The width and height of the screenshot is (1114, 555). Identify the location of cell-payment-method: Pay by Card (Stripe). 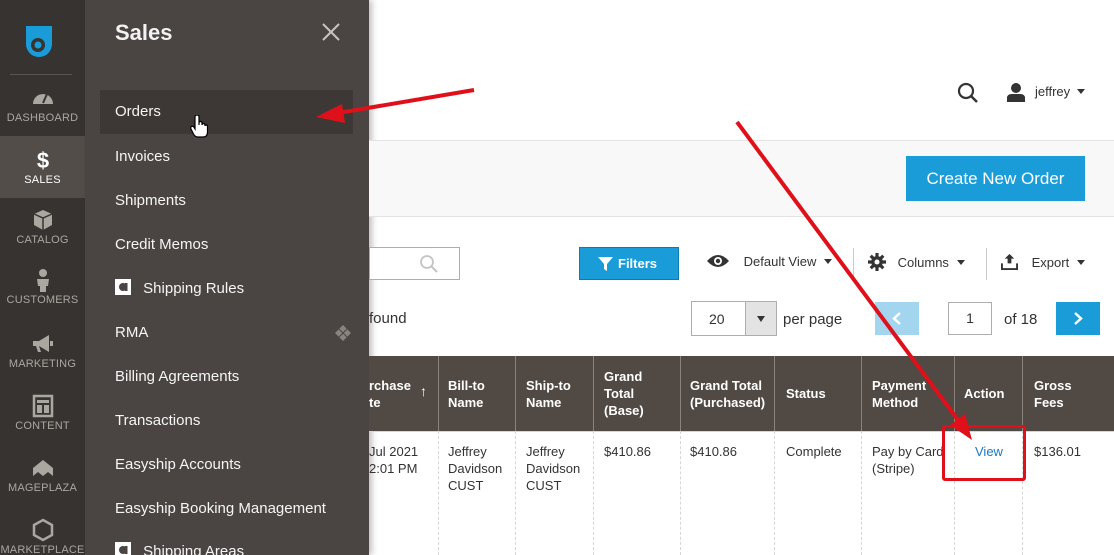
(908, 460).